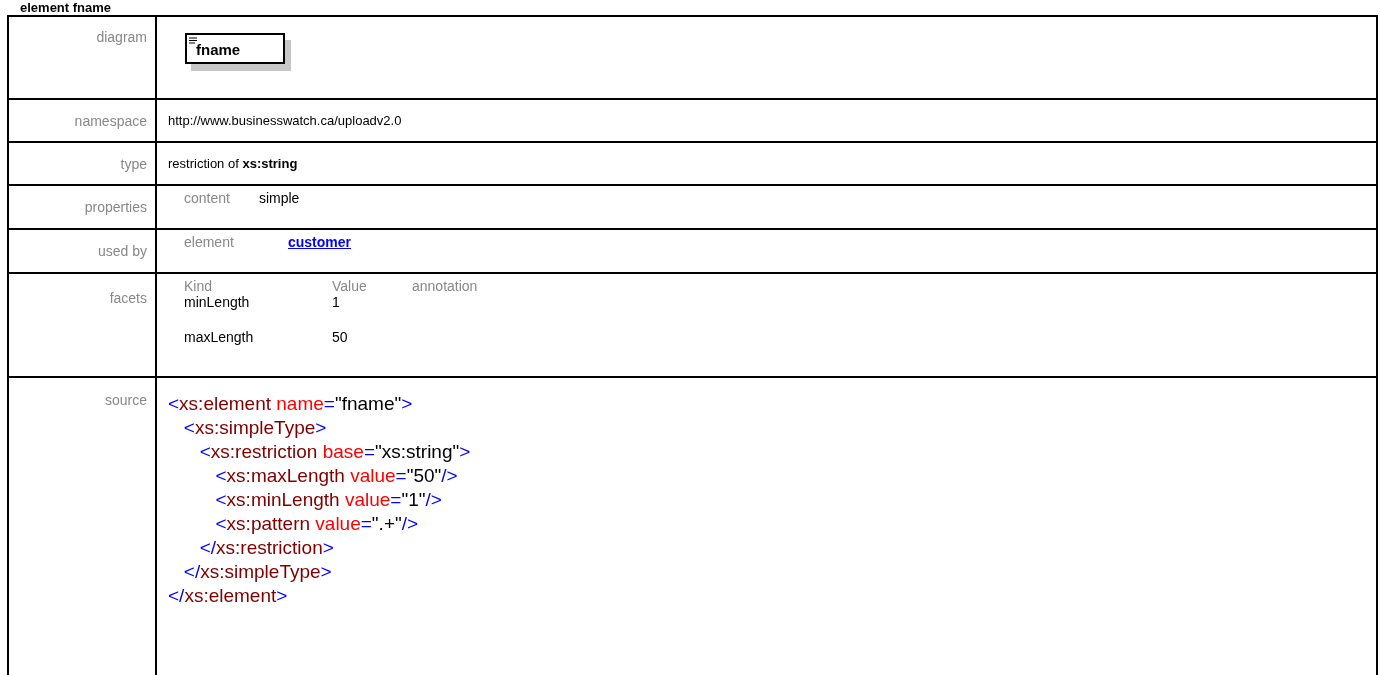 This screenshot has height=675, width=1380. What do you see at coordinates (115, 207) in the screenshot?
I see `row-label: properties` at bounding box center [115, 207].